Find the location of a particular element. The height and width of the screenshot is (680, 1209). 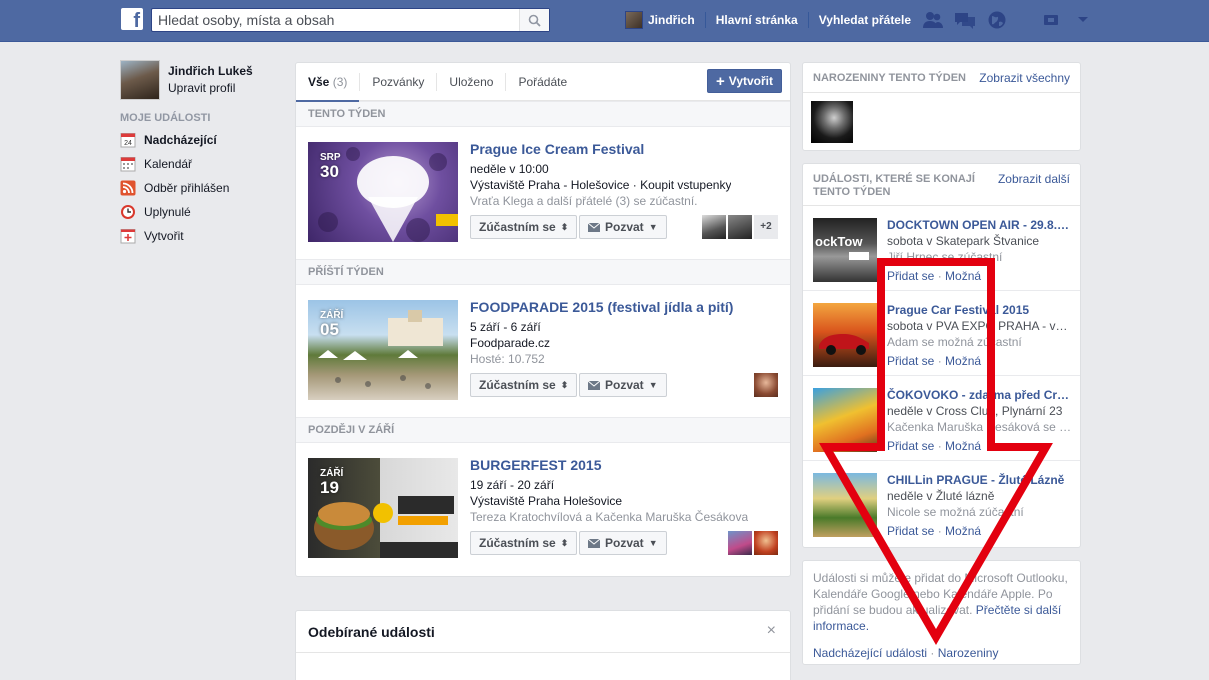

birthday-friend-avatar is located at coordinates (832, 122).